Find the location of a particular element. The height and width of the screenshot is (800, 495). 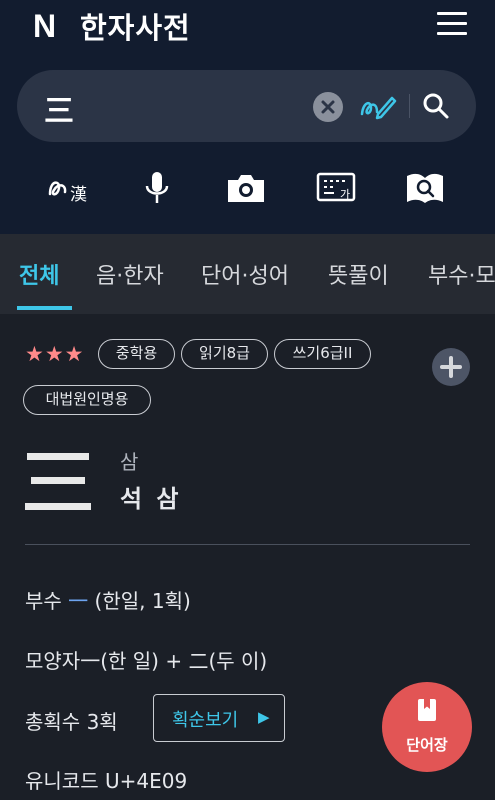

clear-icon is located at coordinates (328, 107).